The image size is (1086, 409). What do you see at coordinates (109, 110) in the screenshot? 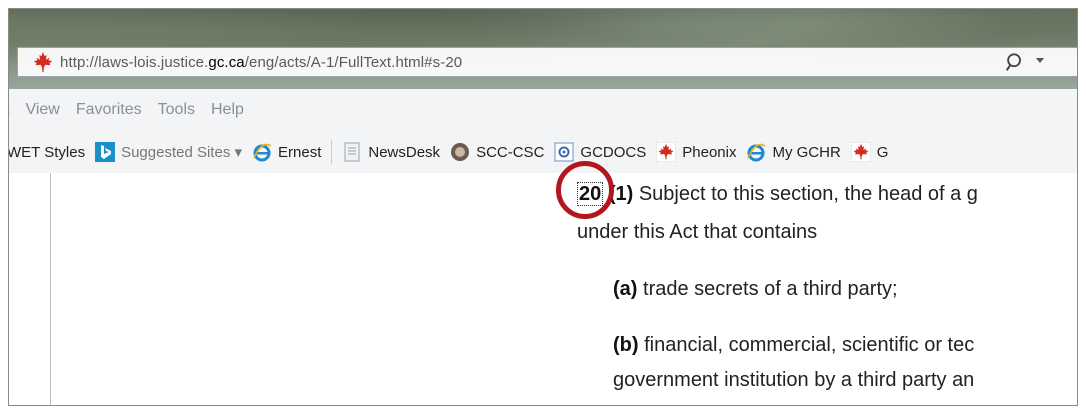
I see `menu-favorites: Favorites` at bounding box center [109, 110].